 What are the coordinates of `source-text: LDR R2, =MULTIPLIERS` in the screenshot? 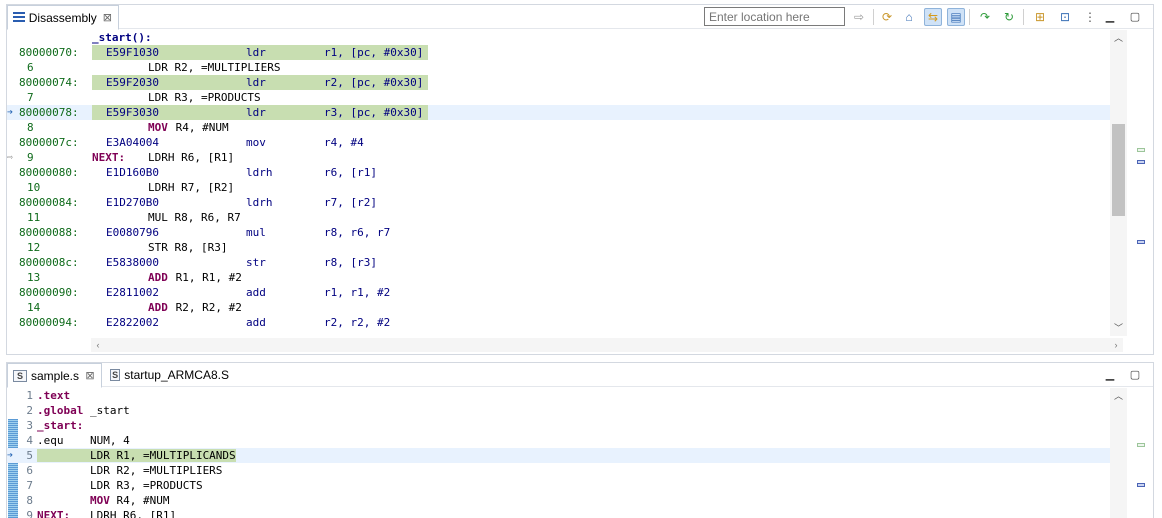 It's located at (129, 470).